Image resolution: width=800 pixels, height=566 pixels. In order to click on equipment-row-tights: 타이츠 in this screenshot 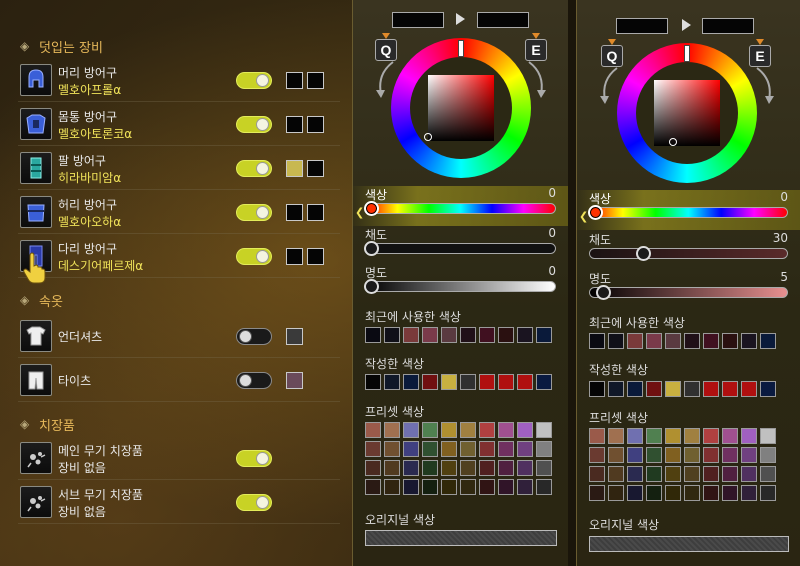, I will do `click(179, 382)`.